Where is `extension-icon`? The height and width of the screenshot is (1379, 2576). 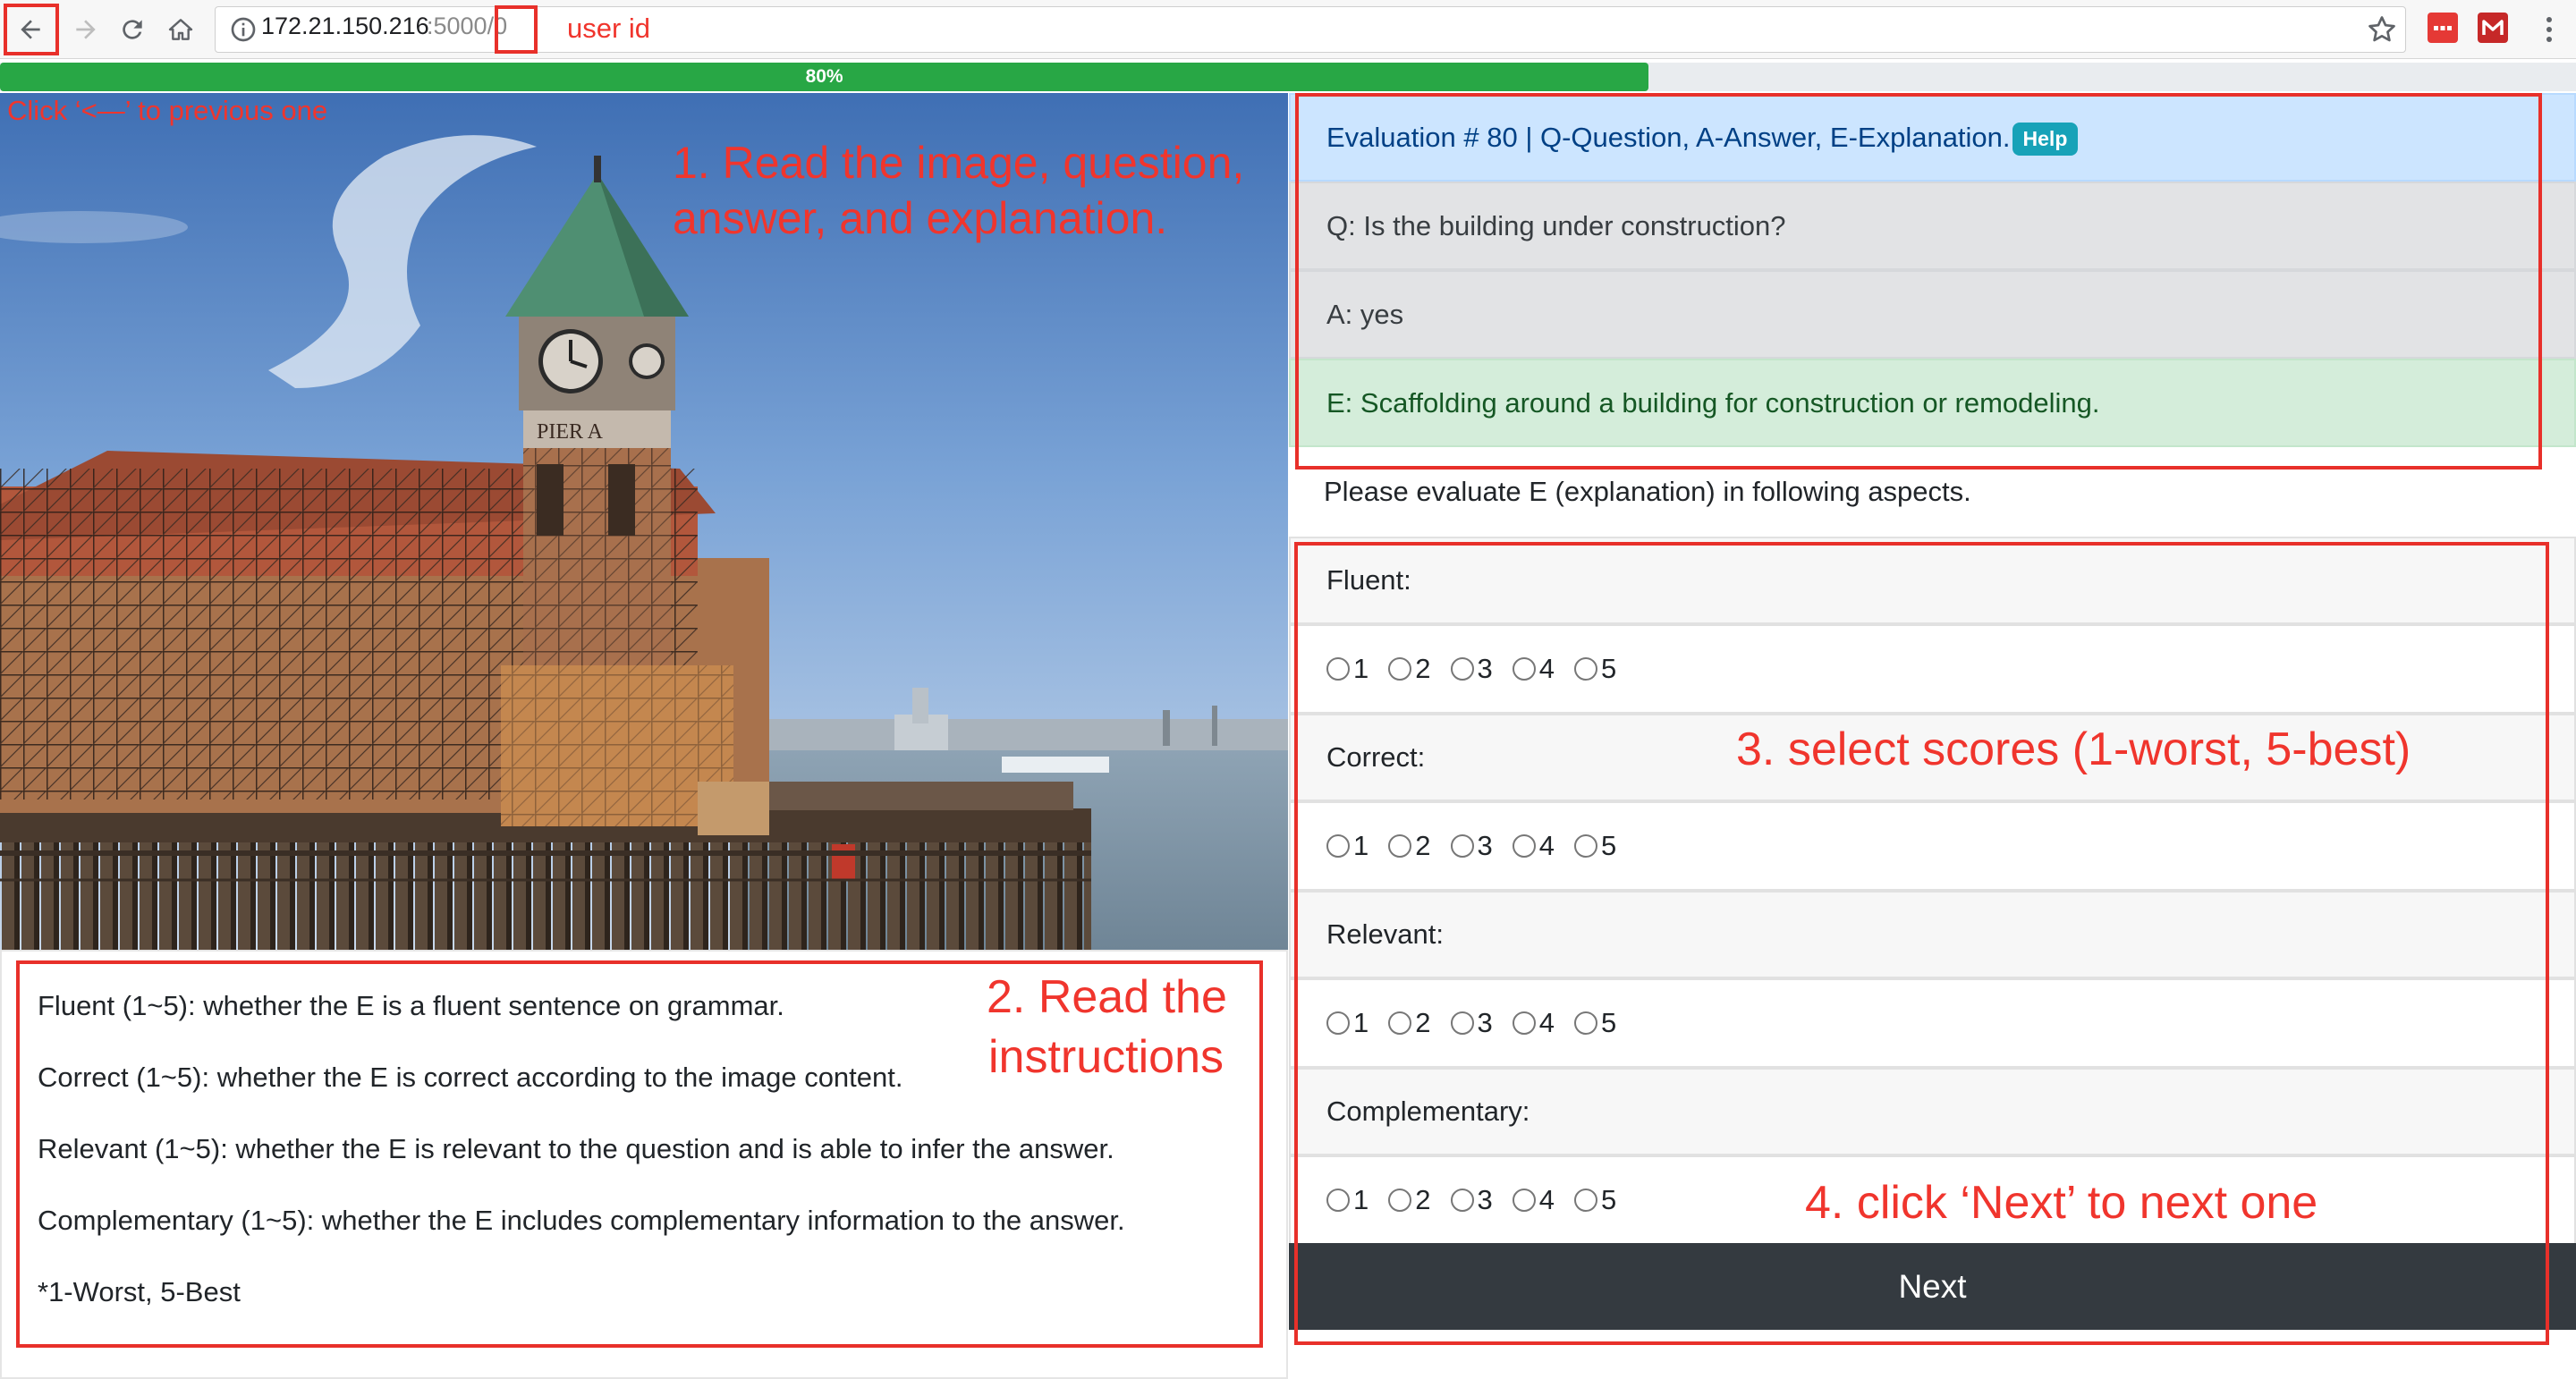
extension-icon is located at coordinates (2443, 28).